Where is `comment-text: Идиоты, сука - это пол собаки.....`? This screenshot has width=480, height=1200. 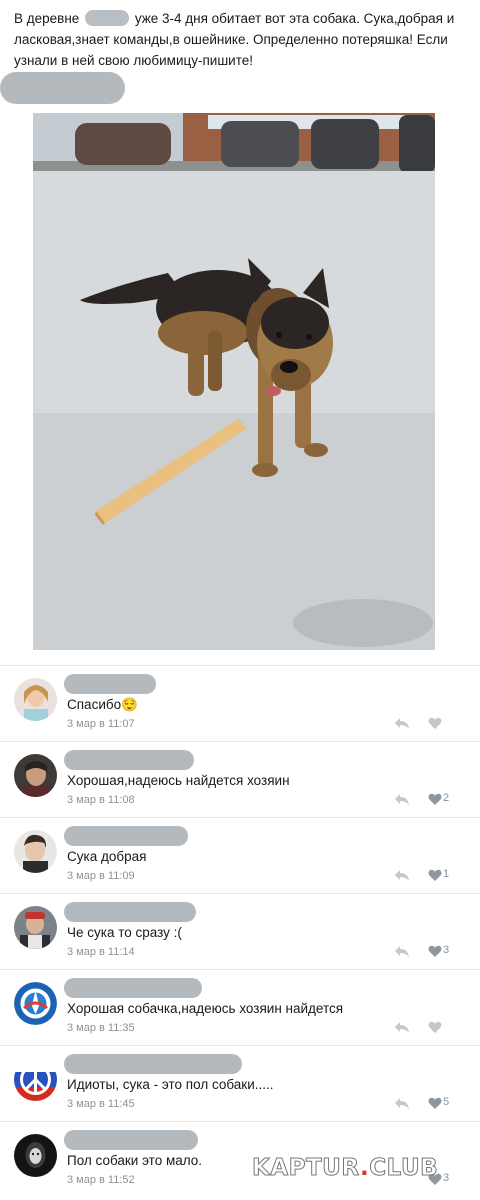
comment-text: Идиоты, сука - это пол собаки..... is located at coordinates (170, 1084).